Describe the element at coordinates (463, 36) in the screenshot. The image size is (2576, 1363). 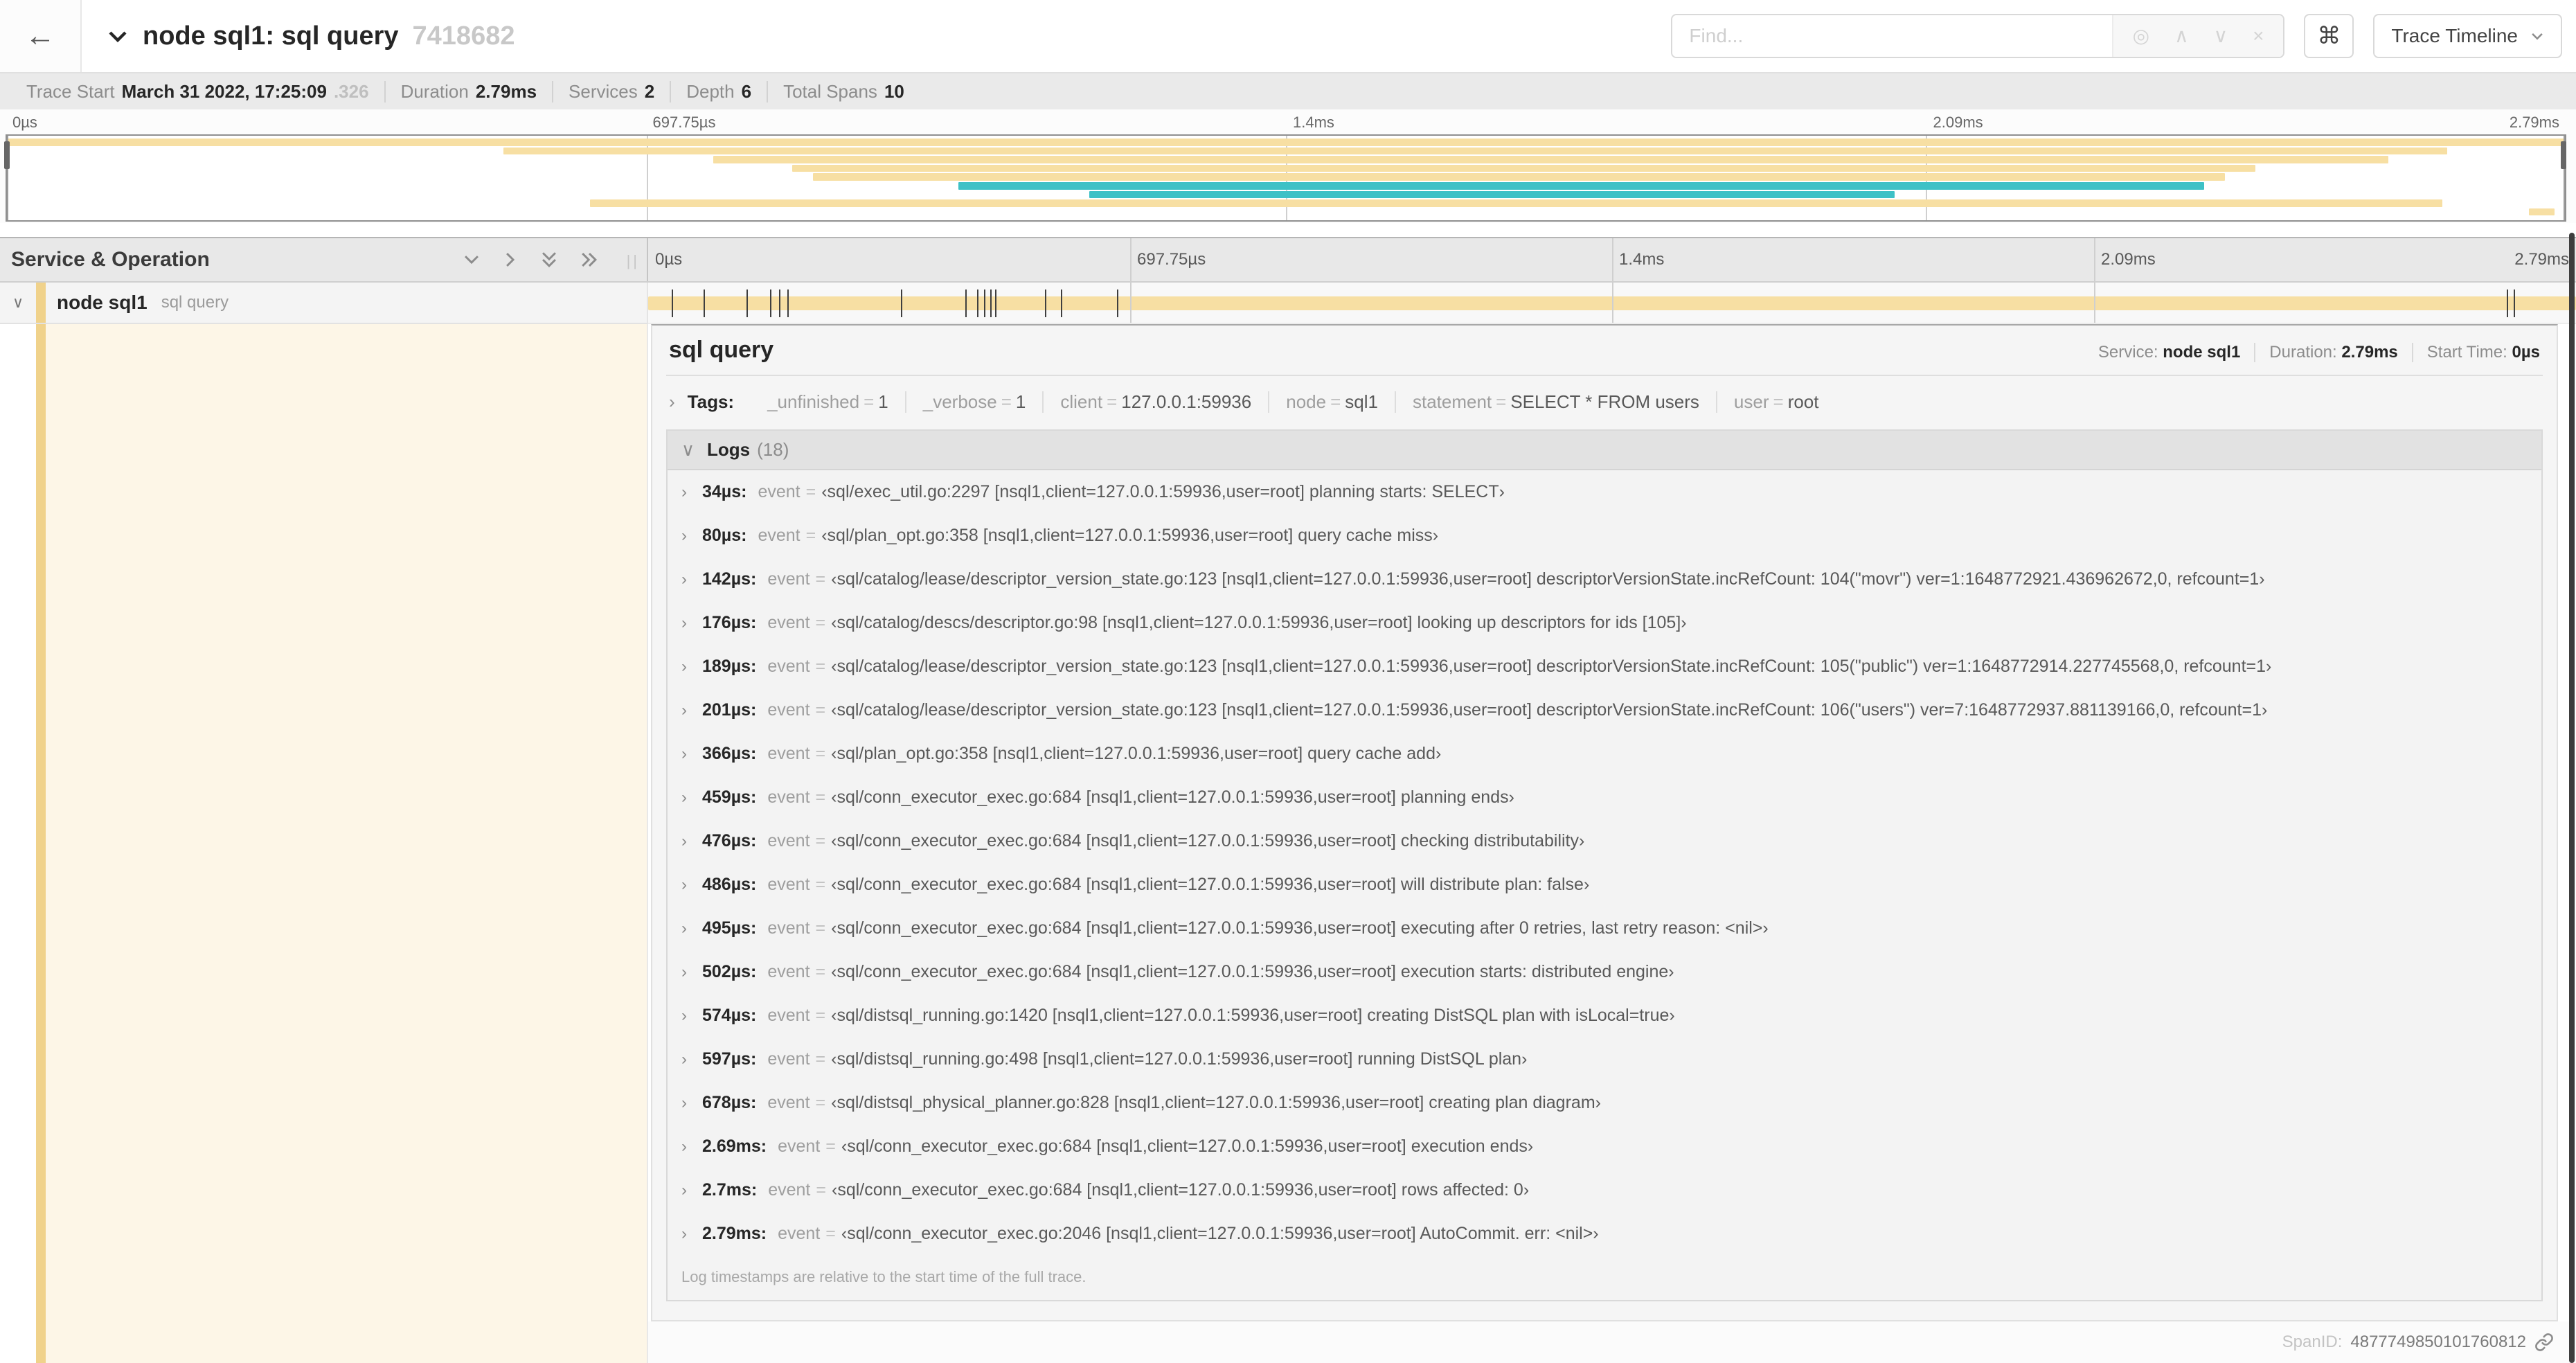
I see `trace-id: 7418682` at that location.